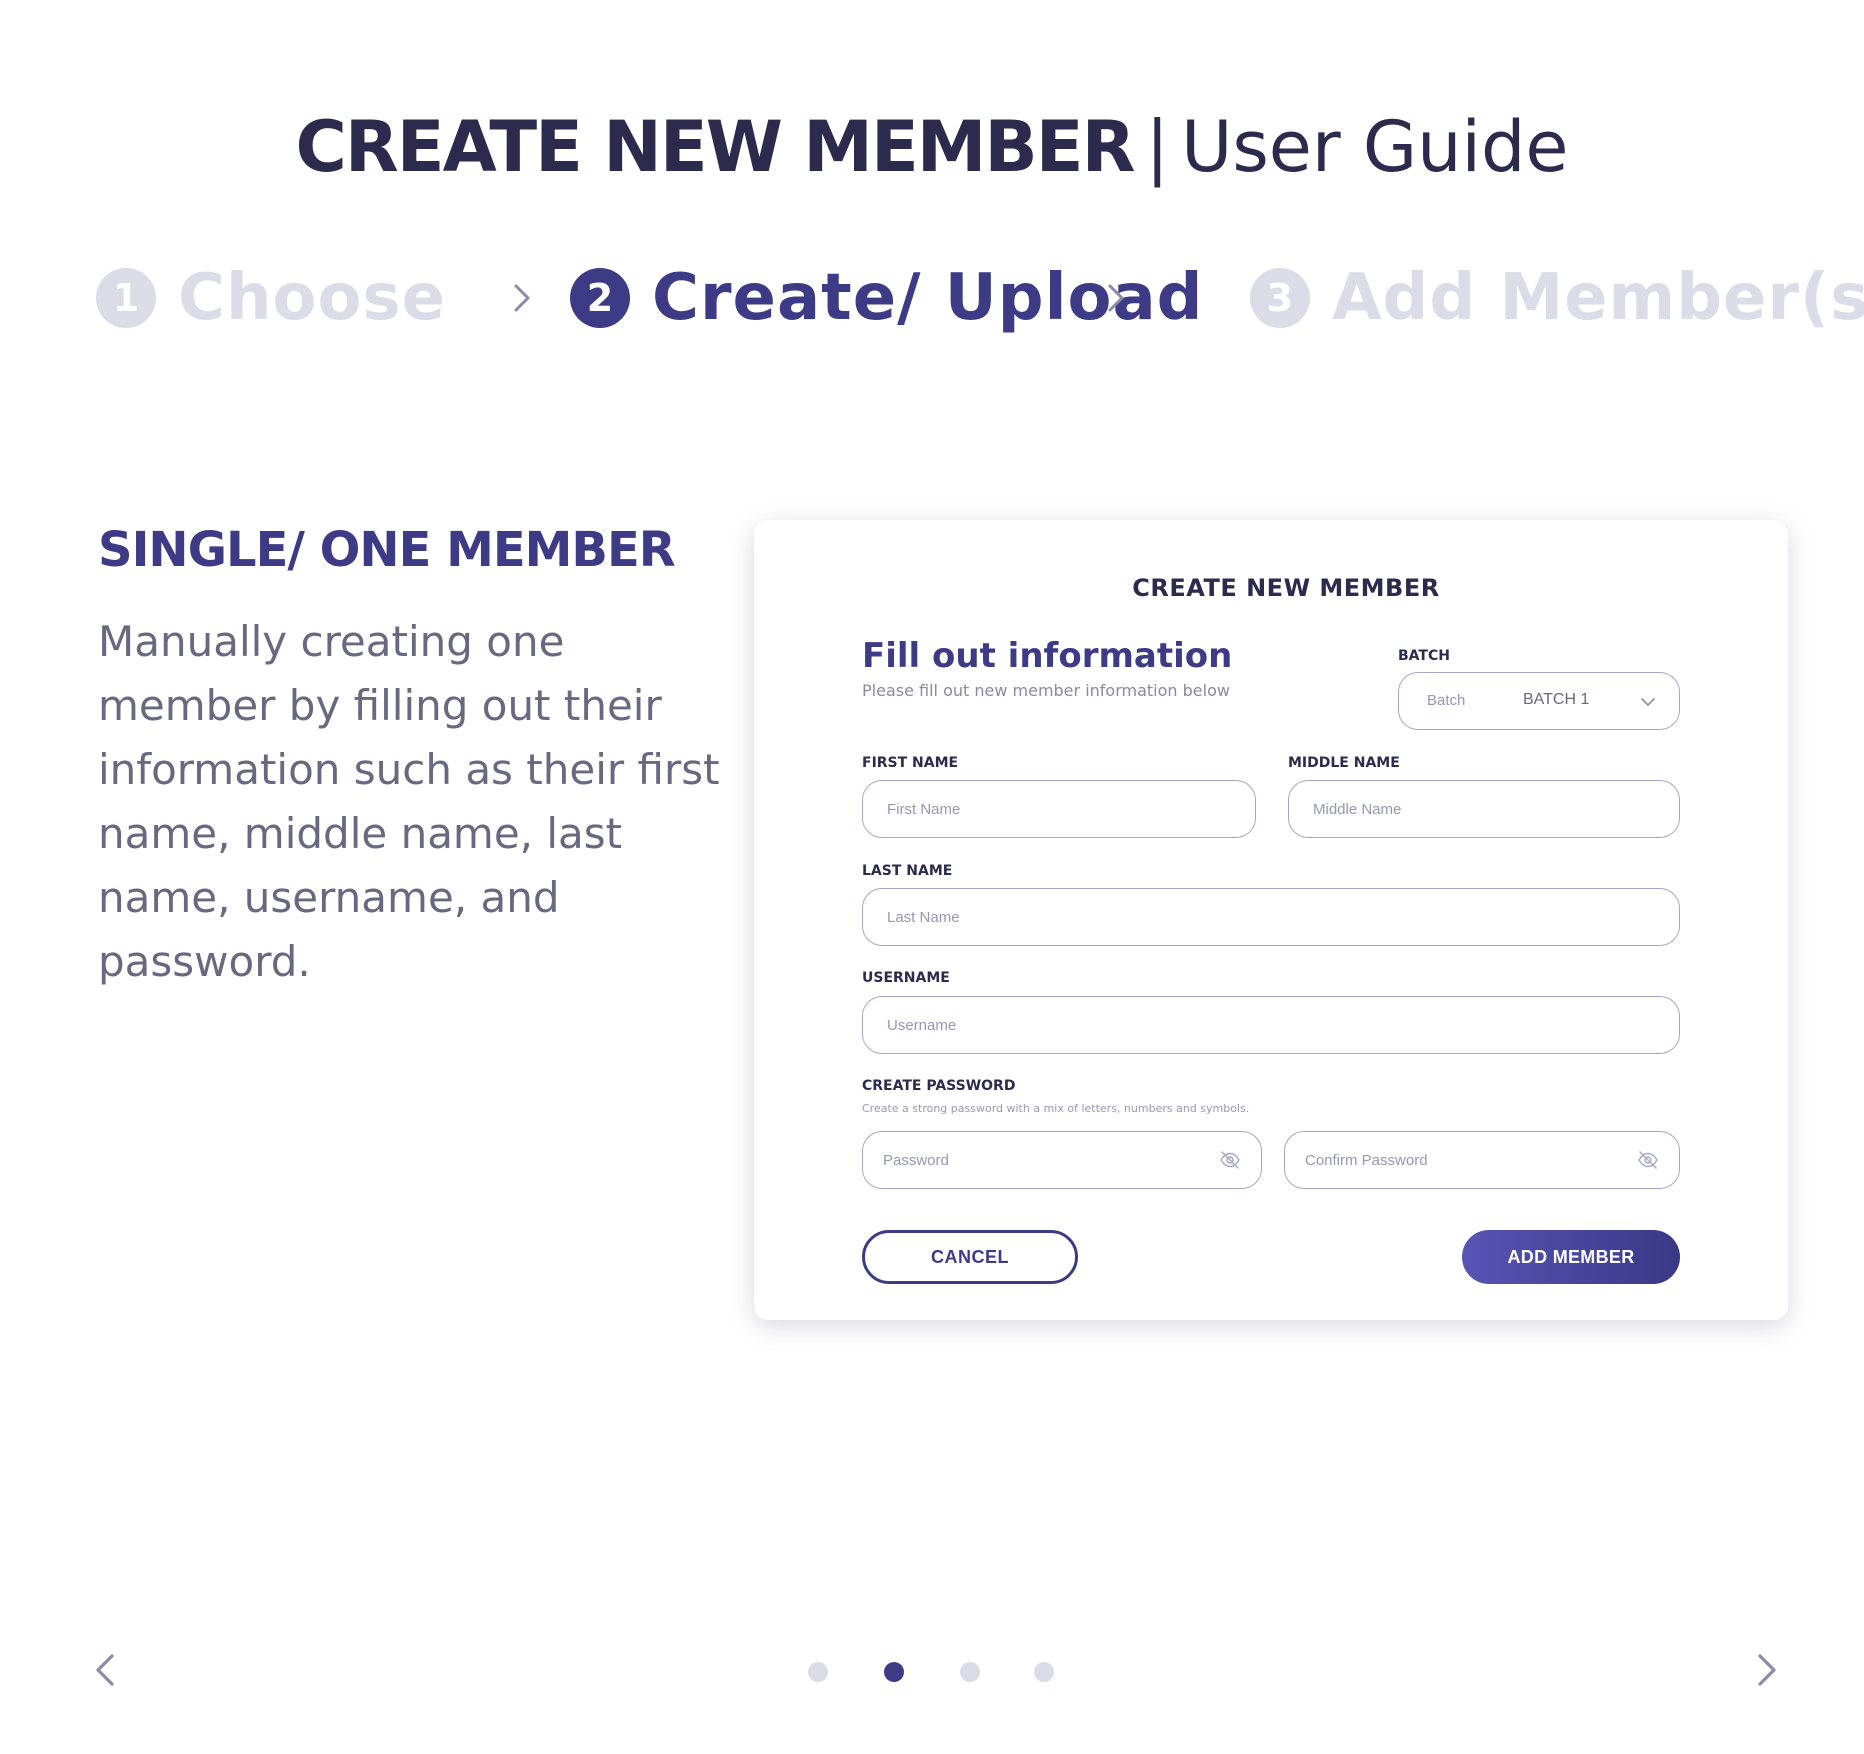 This screenshot has height=1754, width=1864. I want to click on chevron-left-icon, so click(106, 1670).